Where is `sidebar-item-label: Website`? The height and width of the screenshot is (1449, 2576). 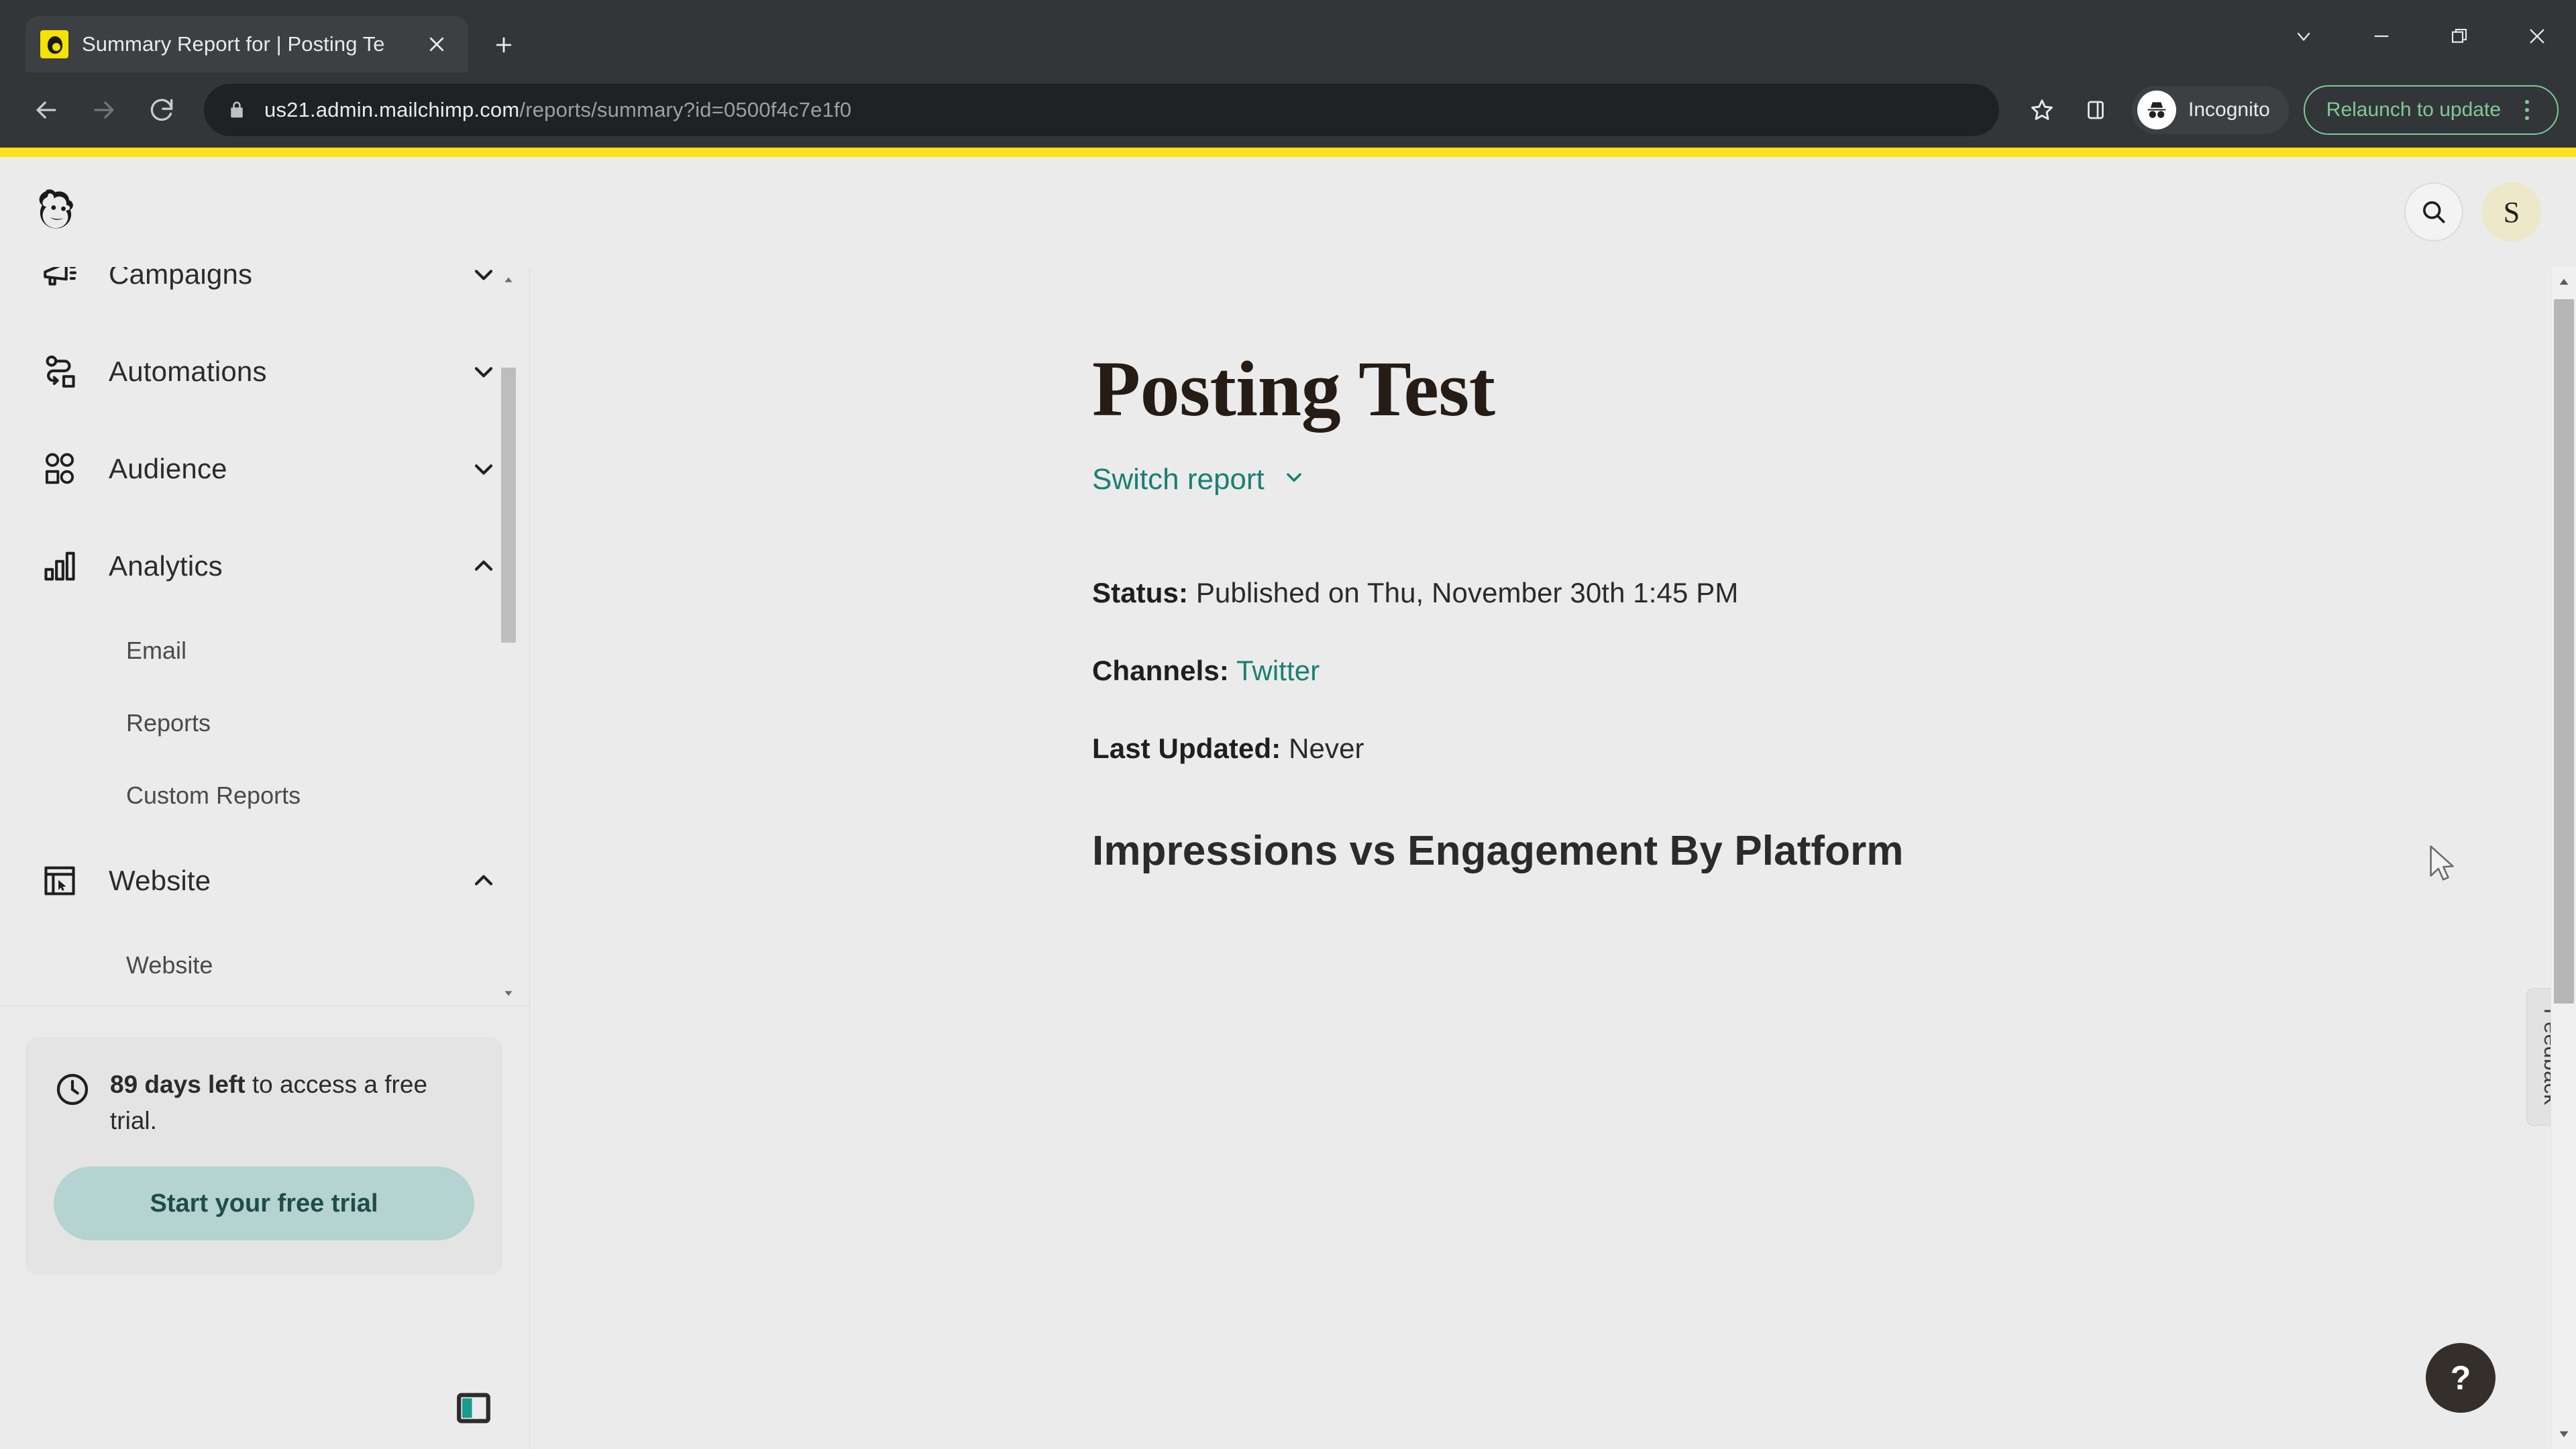 sidebar-item-label: Website is located at coordinates (160, 880).